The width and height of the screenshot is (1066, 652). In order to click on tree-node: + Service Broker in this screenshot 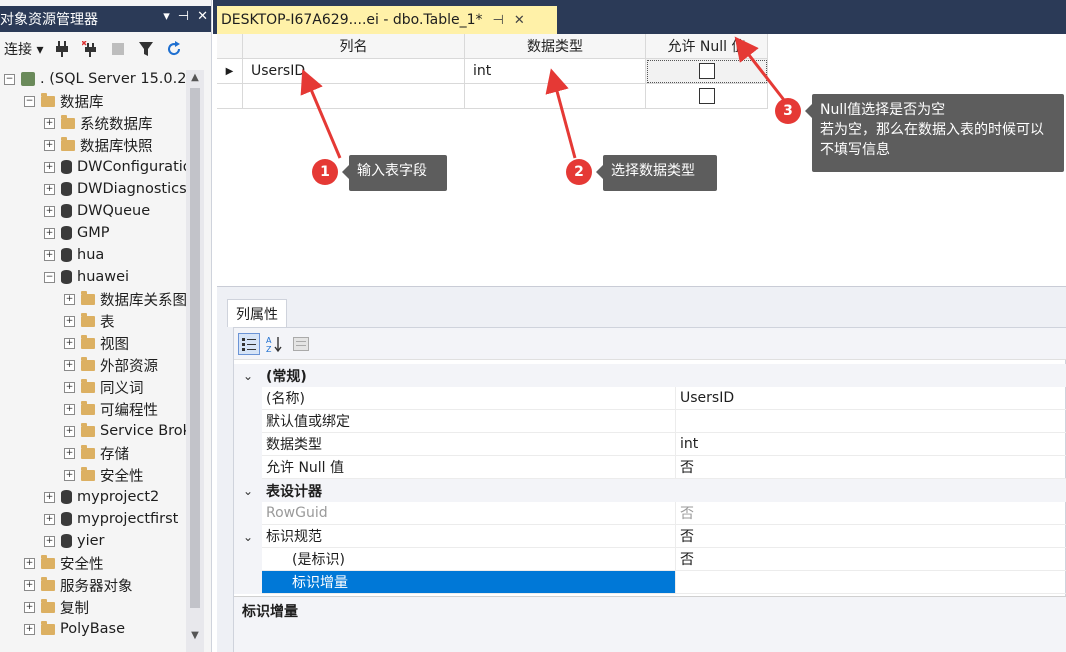, I will do `click(134, 431)`.